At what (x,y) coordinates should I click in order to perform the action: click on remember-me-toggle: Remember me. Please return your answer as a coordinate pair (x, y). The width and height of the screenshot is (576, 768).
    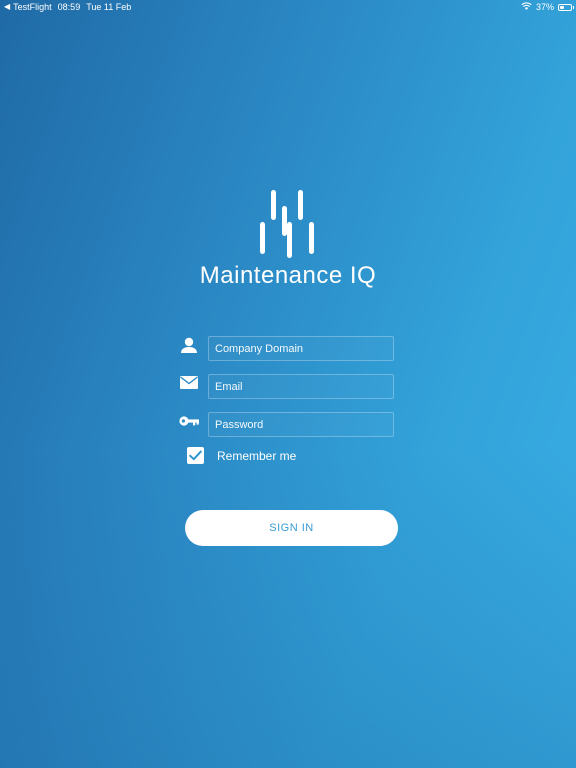
    Looking at the image, I should click on (241, 455).